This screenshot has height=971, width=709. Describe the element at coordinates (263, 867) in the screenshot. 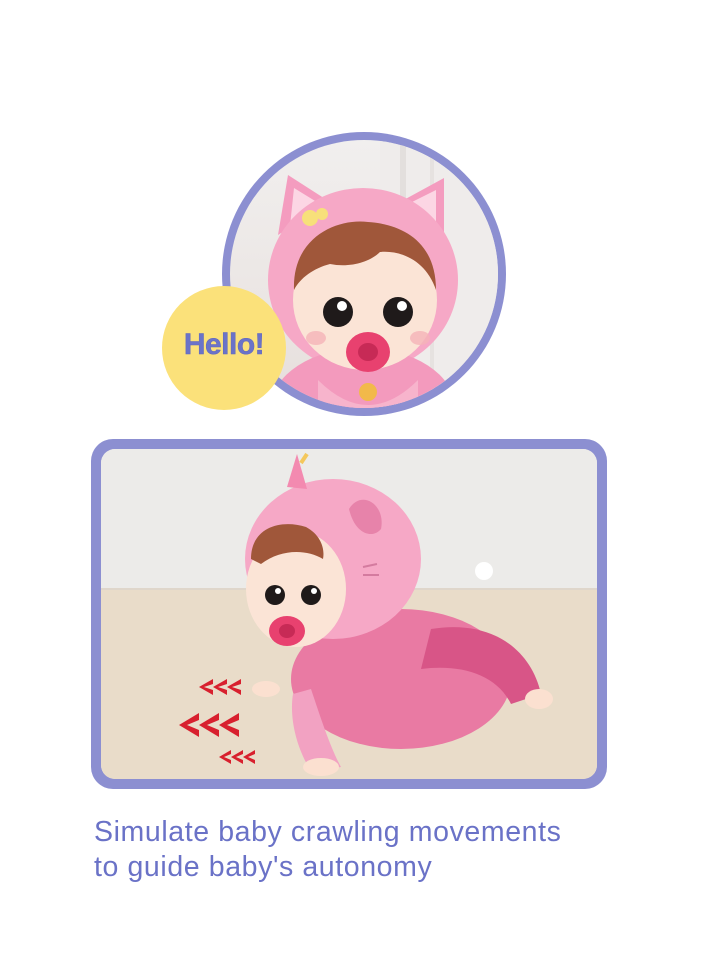

I see `caption-line-2: to guide baby's autonomy` at that location.